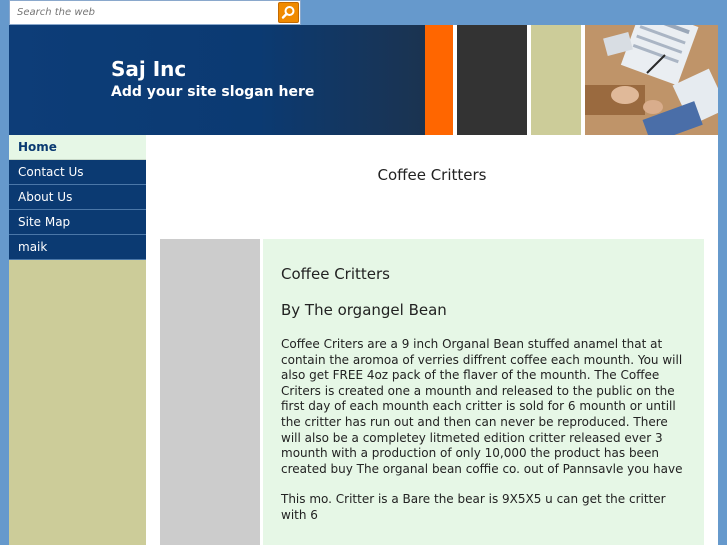  Describe the element at coordinates (432, 175) in the screenshot. I see `page-title: Coffee Critters` at that location.